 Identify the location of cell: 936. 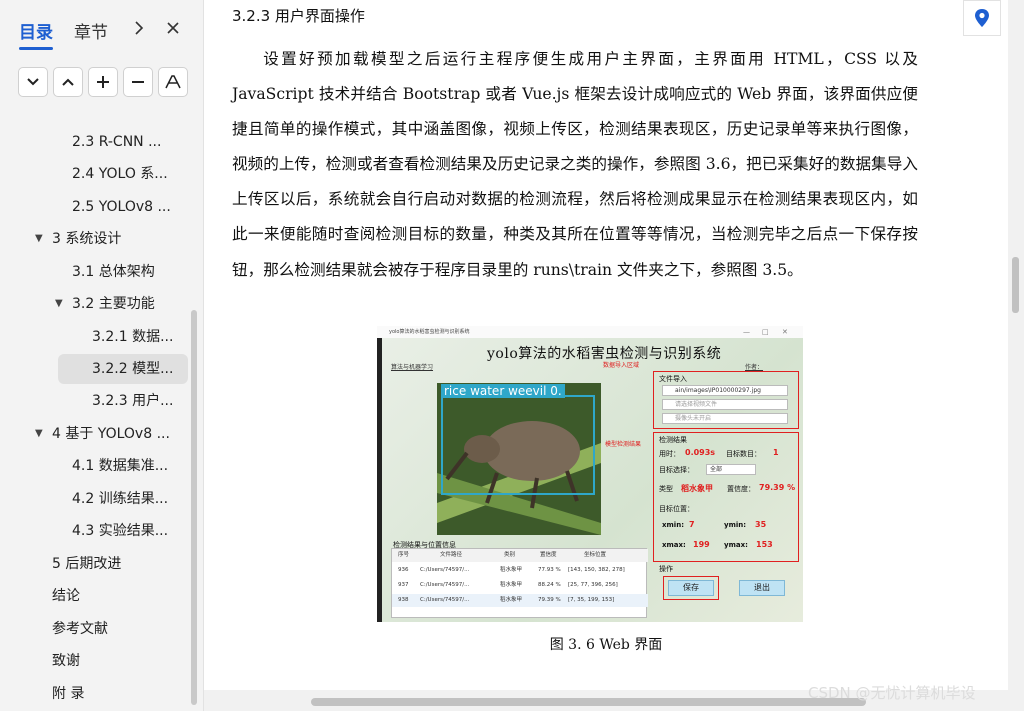
(403, 570).